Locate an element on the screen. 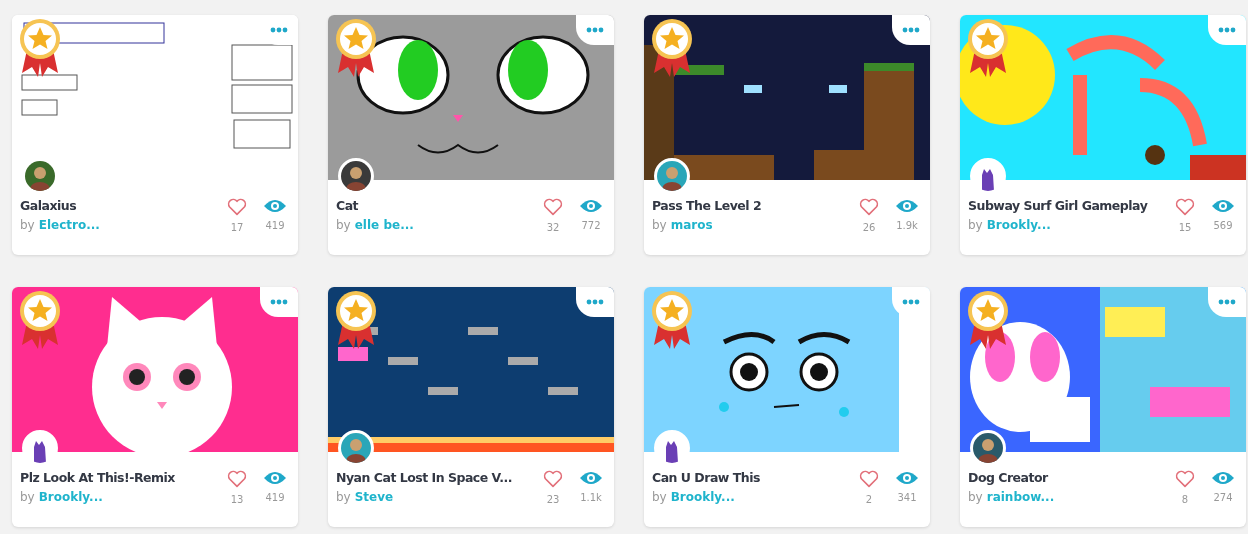 The image size is (1248, 534). view-count: 1.9k is located at coordinates (907, 225).